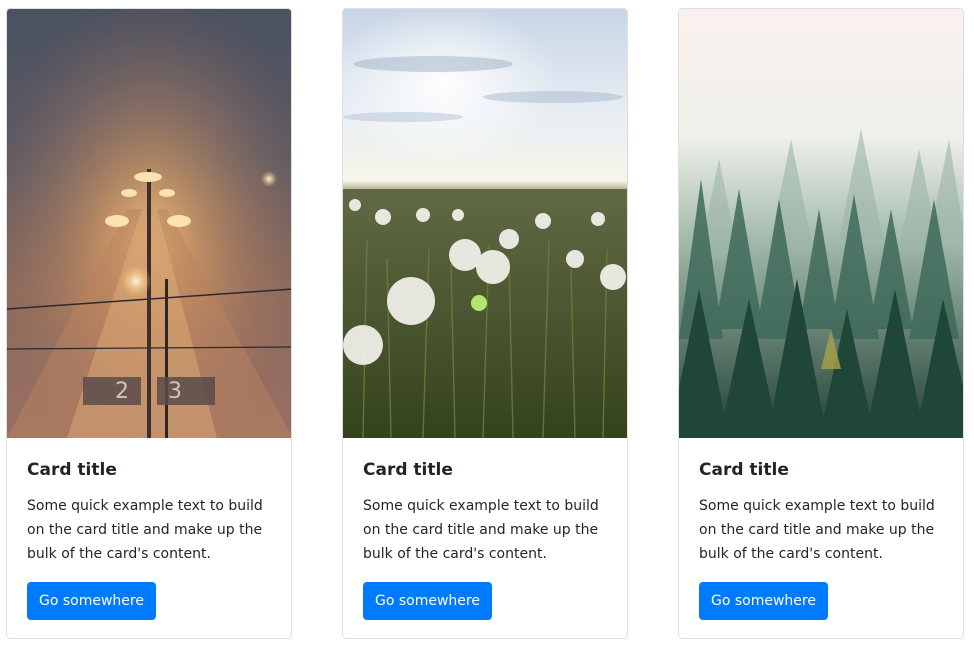 The width and height of the screenshot is (974, 649). Describe the element at coordinates (122, 391) in the screenshot. I see `platform-sign-left: 2` at that location.